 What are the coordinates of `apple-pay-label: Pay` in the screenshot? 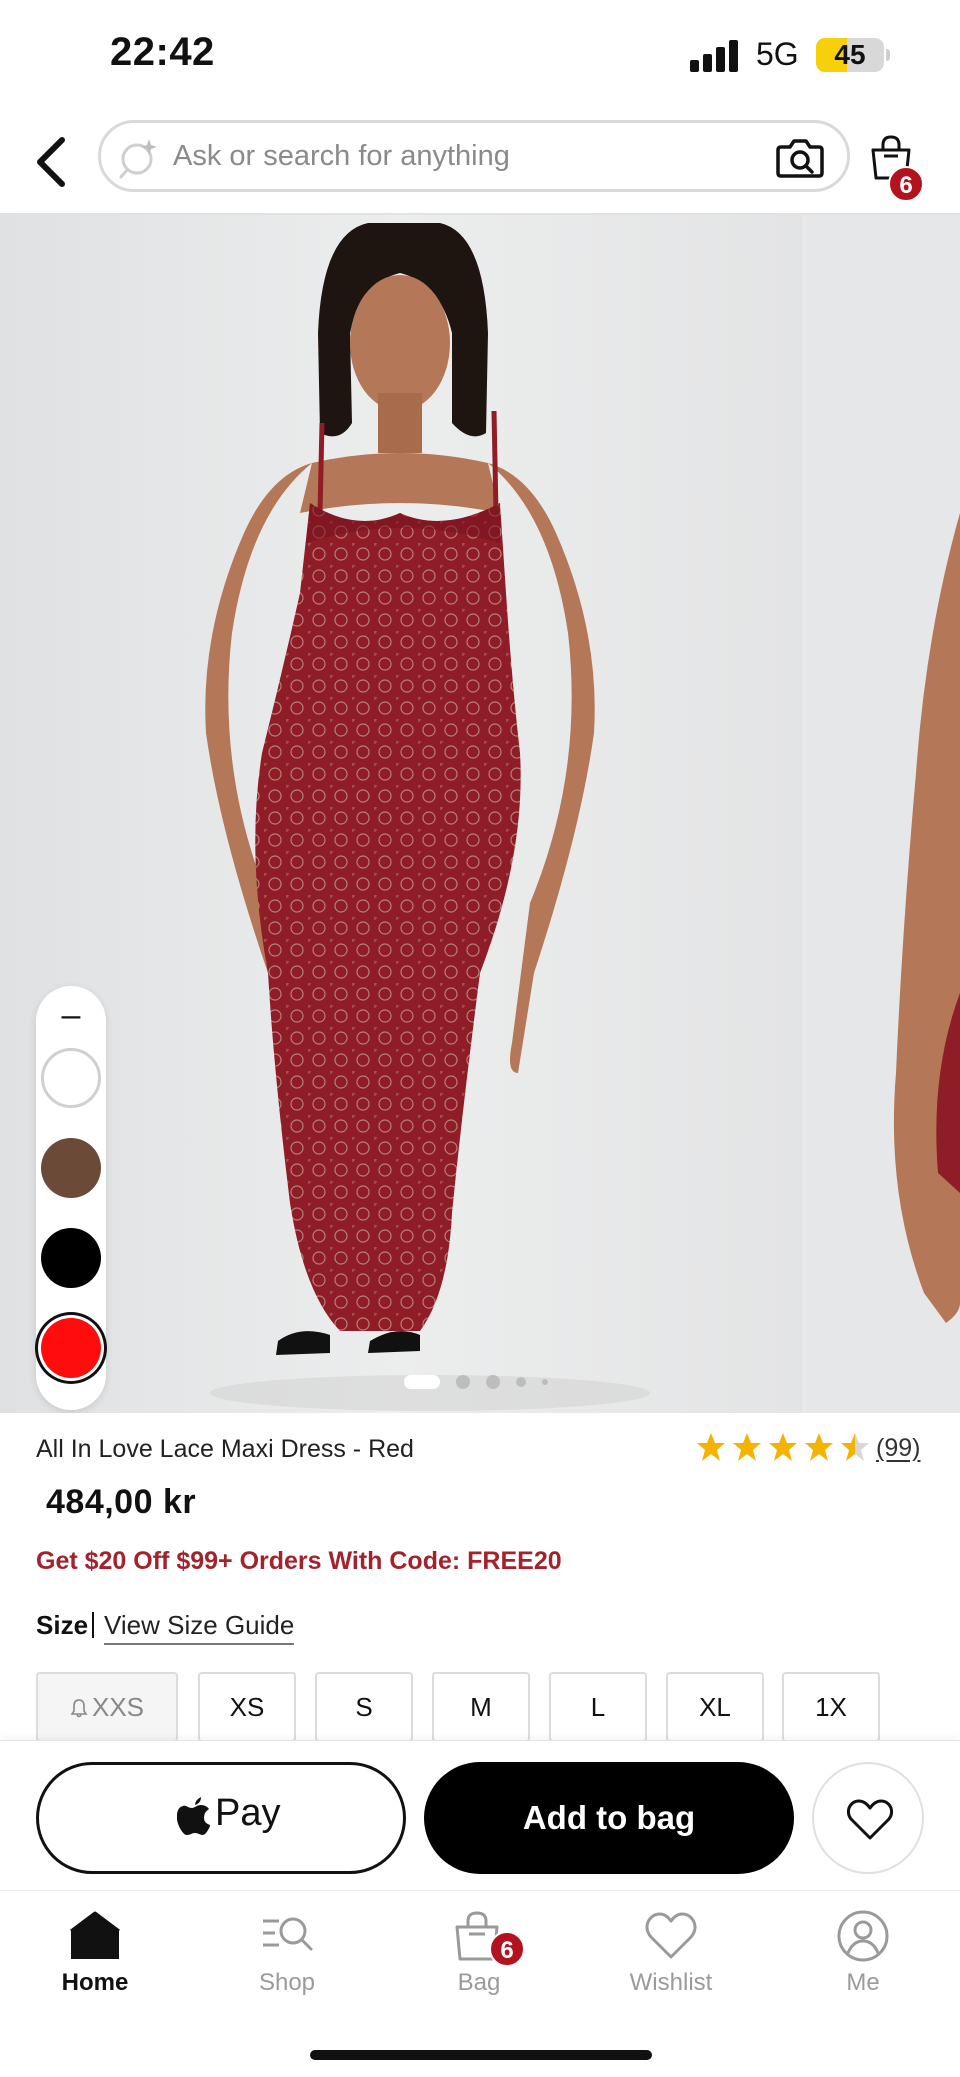 It's located at (248, 1813).